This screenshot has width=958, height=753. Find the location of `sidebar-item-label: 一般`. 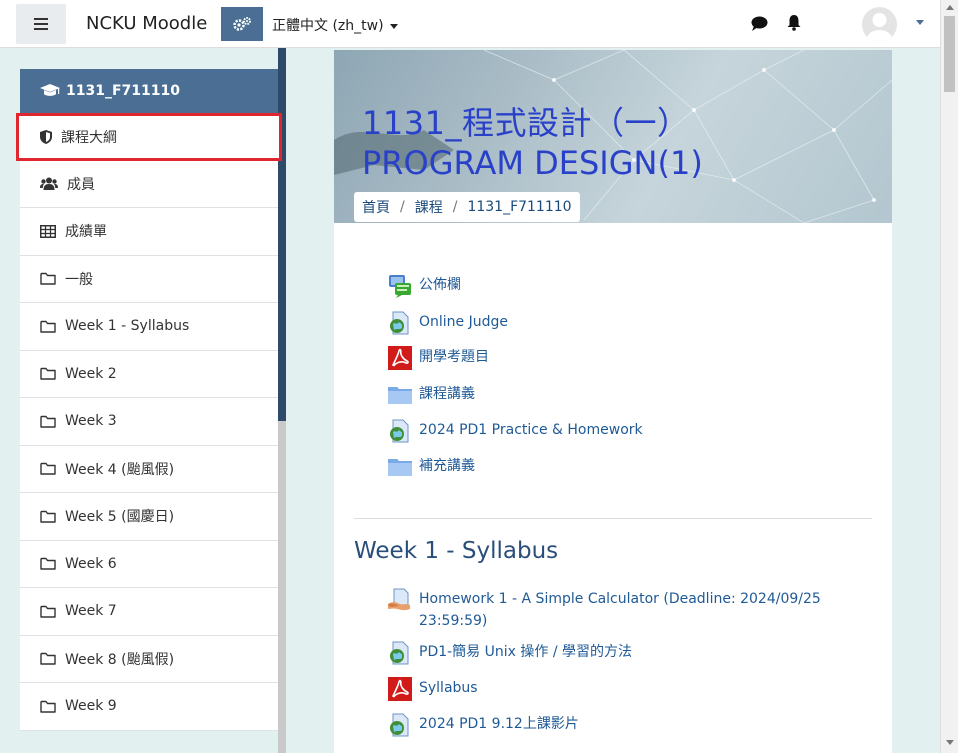

sidebar-item-label: 一般 is located at coordinates (79, 279).